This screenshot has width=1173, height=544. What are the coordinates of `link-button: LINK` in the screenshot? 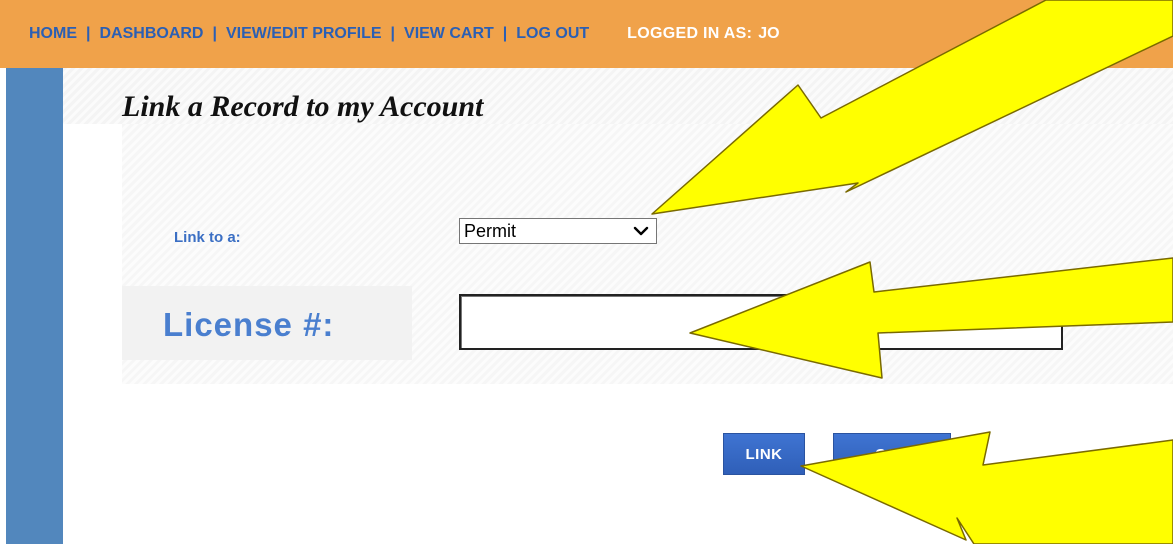 It's located at (764, 454).